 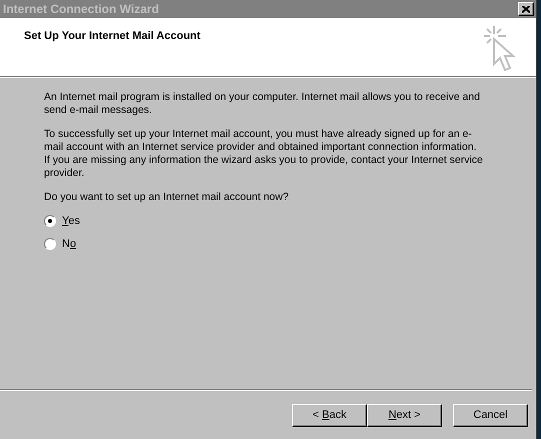 What do you see at coordinates (113, 36) in the screenshot?
I see `page-title: Set Up Your Internet Mail Account` at bounding box center [113, 36].